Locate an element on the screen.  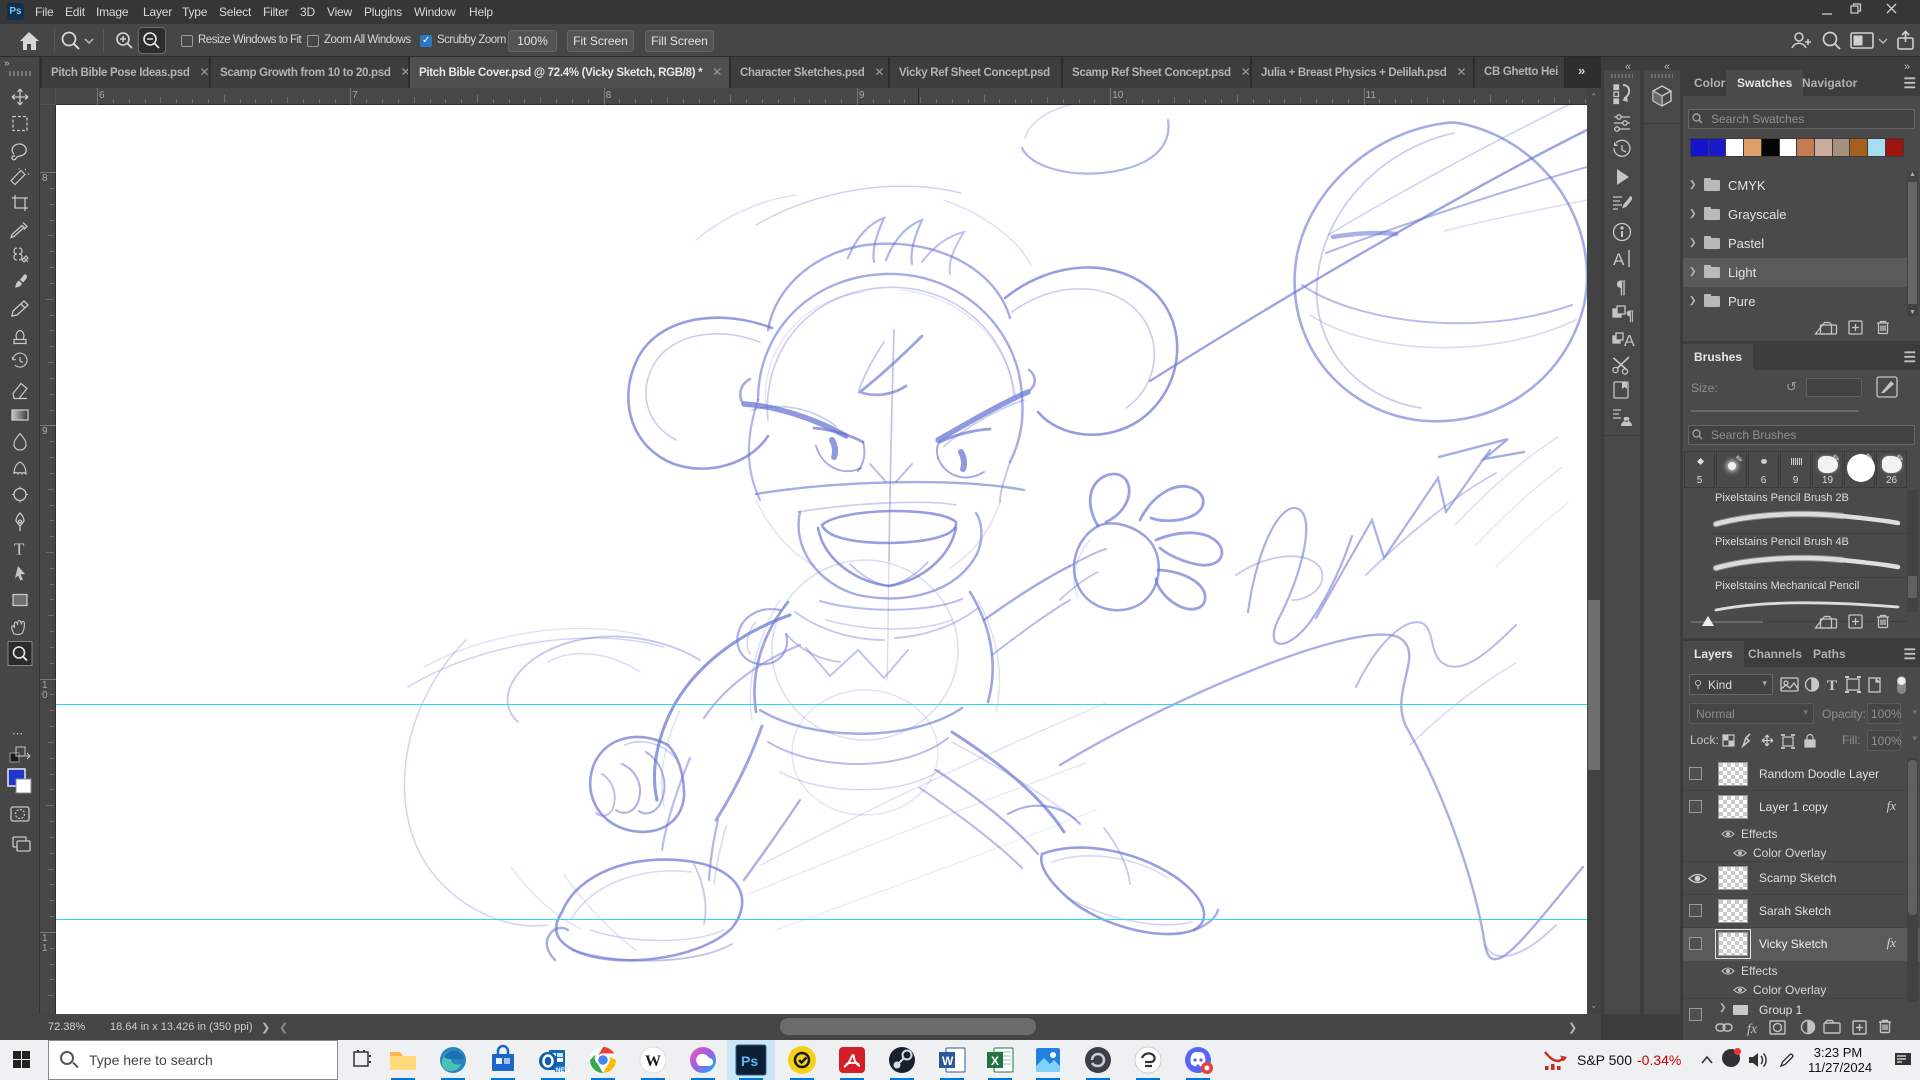
svg-text: Ps is located at coordinates (749, 1061).